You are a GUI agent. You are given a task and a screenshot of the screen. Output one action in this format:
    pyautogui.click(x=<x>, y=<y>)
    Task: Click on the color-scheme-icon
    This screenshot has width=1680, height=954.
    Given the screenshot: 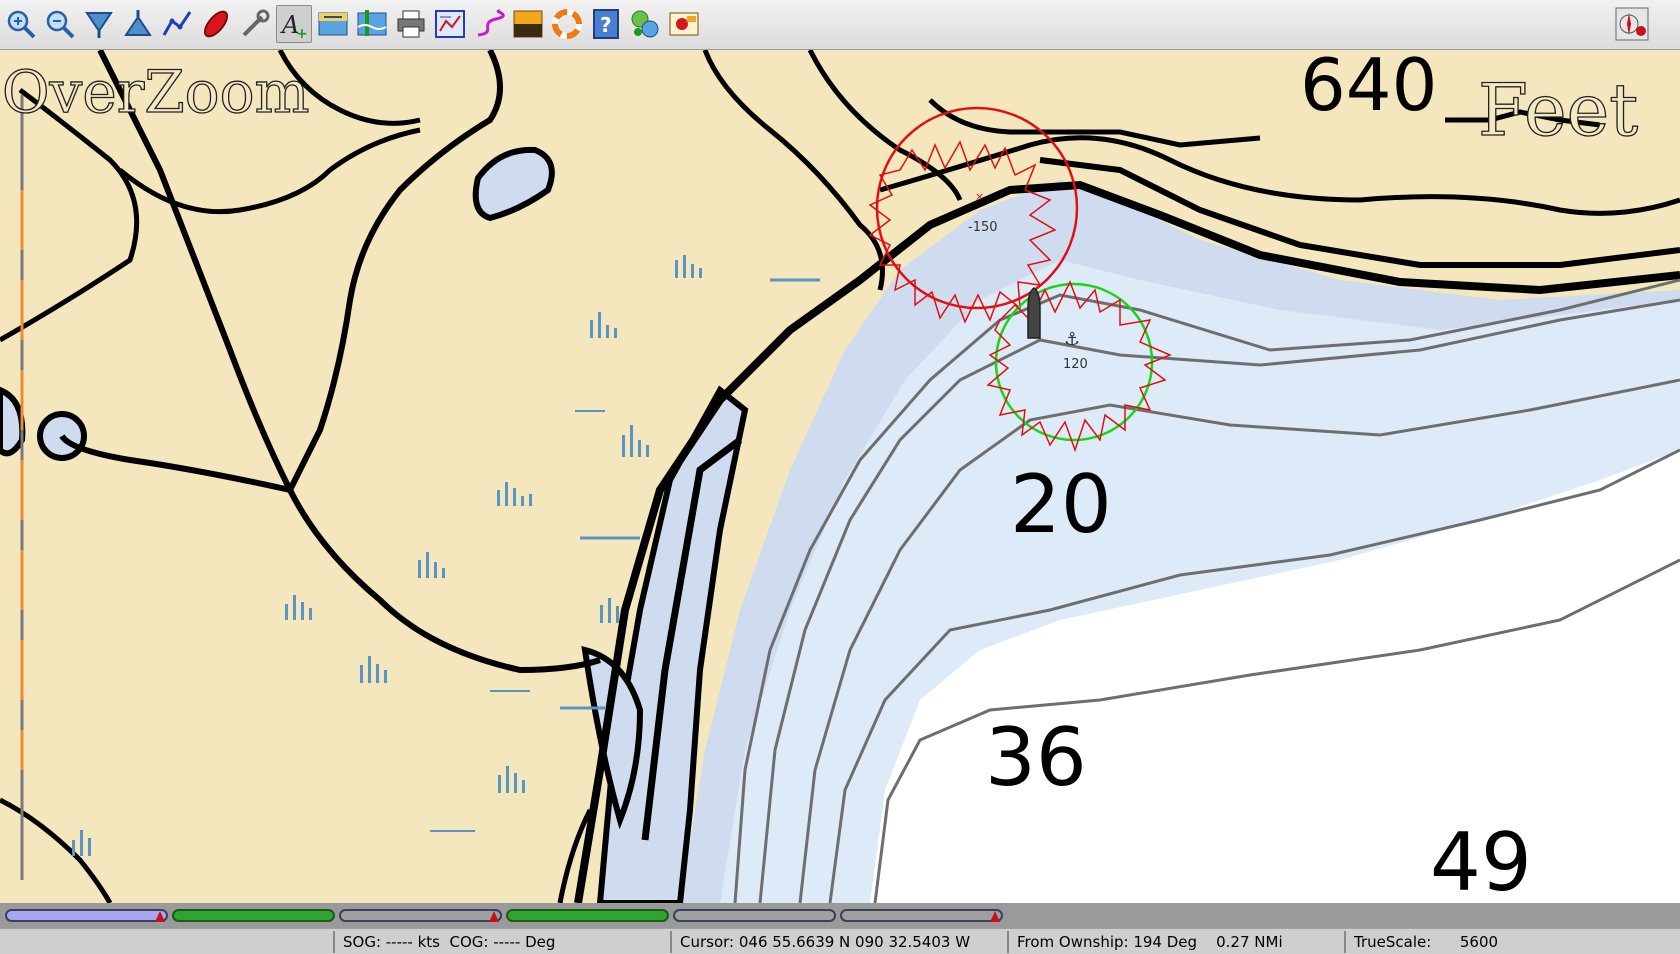 What is the action you would take?
    pyautogui.click(x=528, y=24)
    